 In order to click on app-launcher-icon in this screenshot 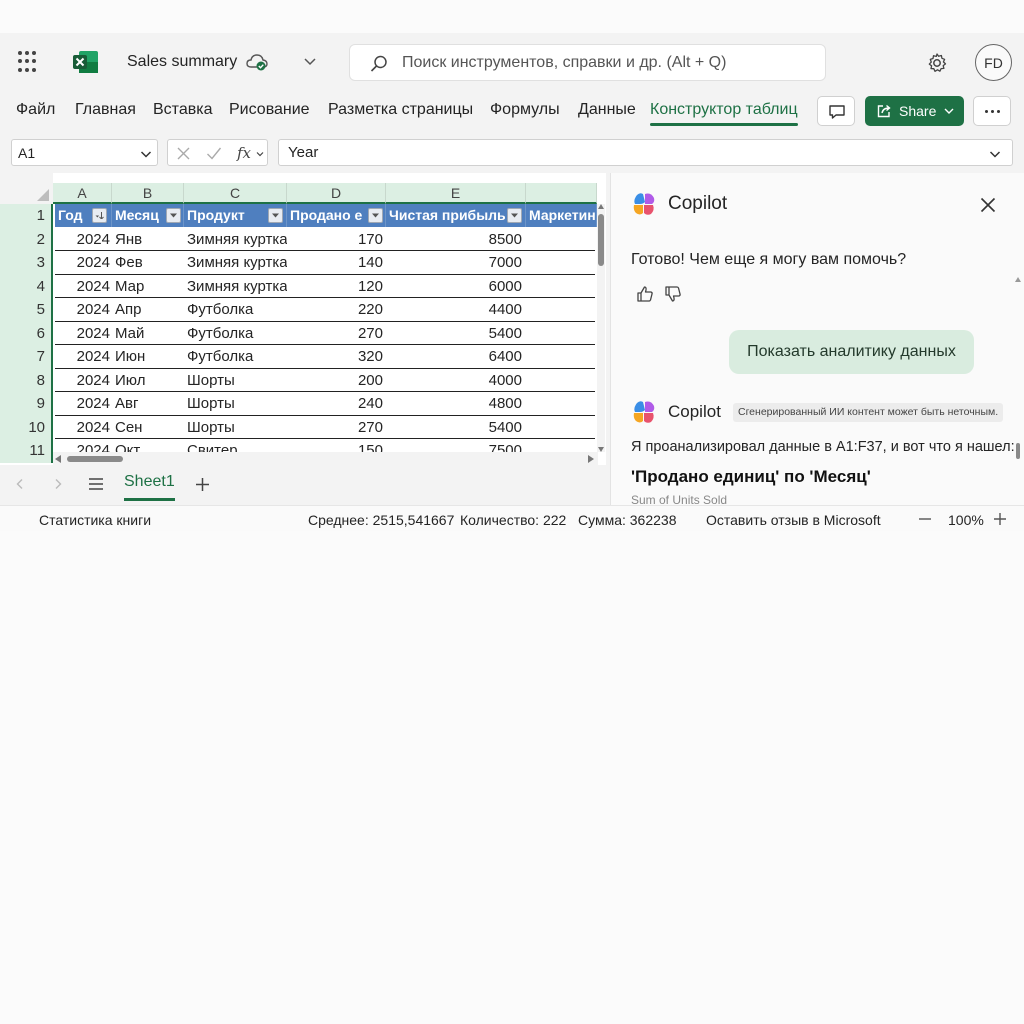, I will do `click(29, 62)`.